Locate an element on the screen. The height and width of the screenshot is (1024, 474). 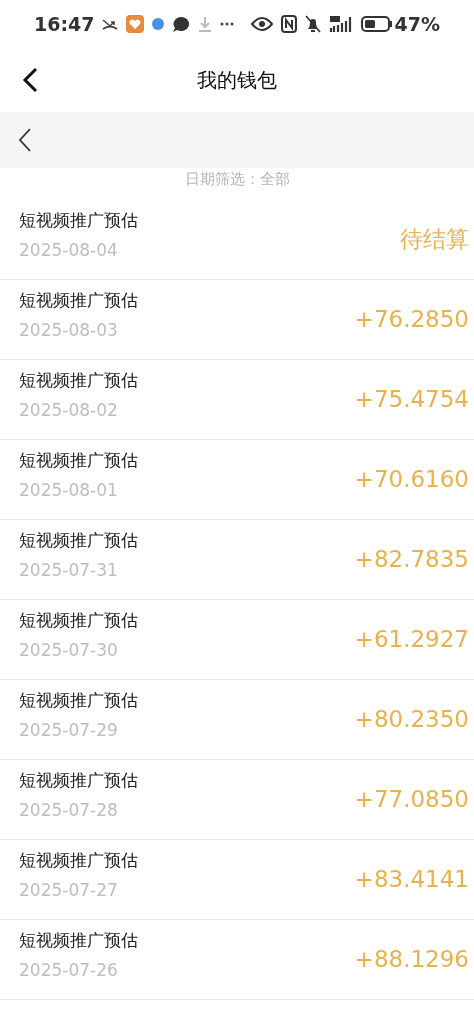
status-time: 16:47 is located at coordinates (64, 24).